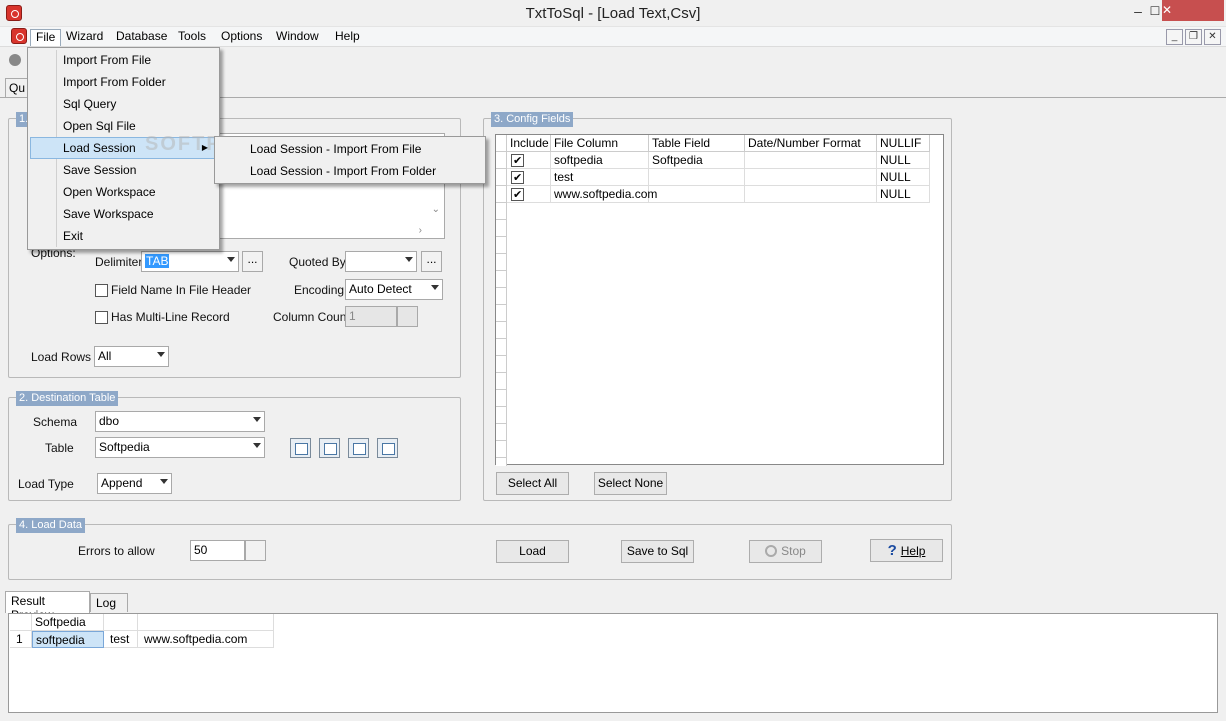  What do you see at coordinates (206, 639) in the screenshot?
I see `result-cell: www.softpedia.com` at bounding box center [206, 639].